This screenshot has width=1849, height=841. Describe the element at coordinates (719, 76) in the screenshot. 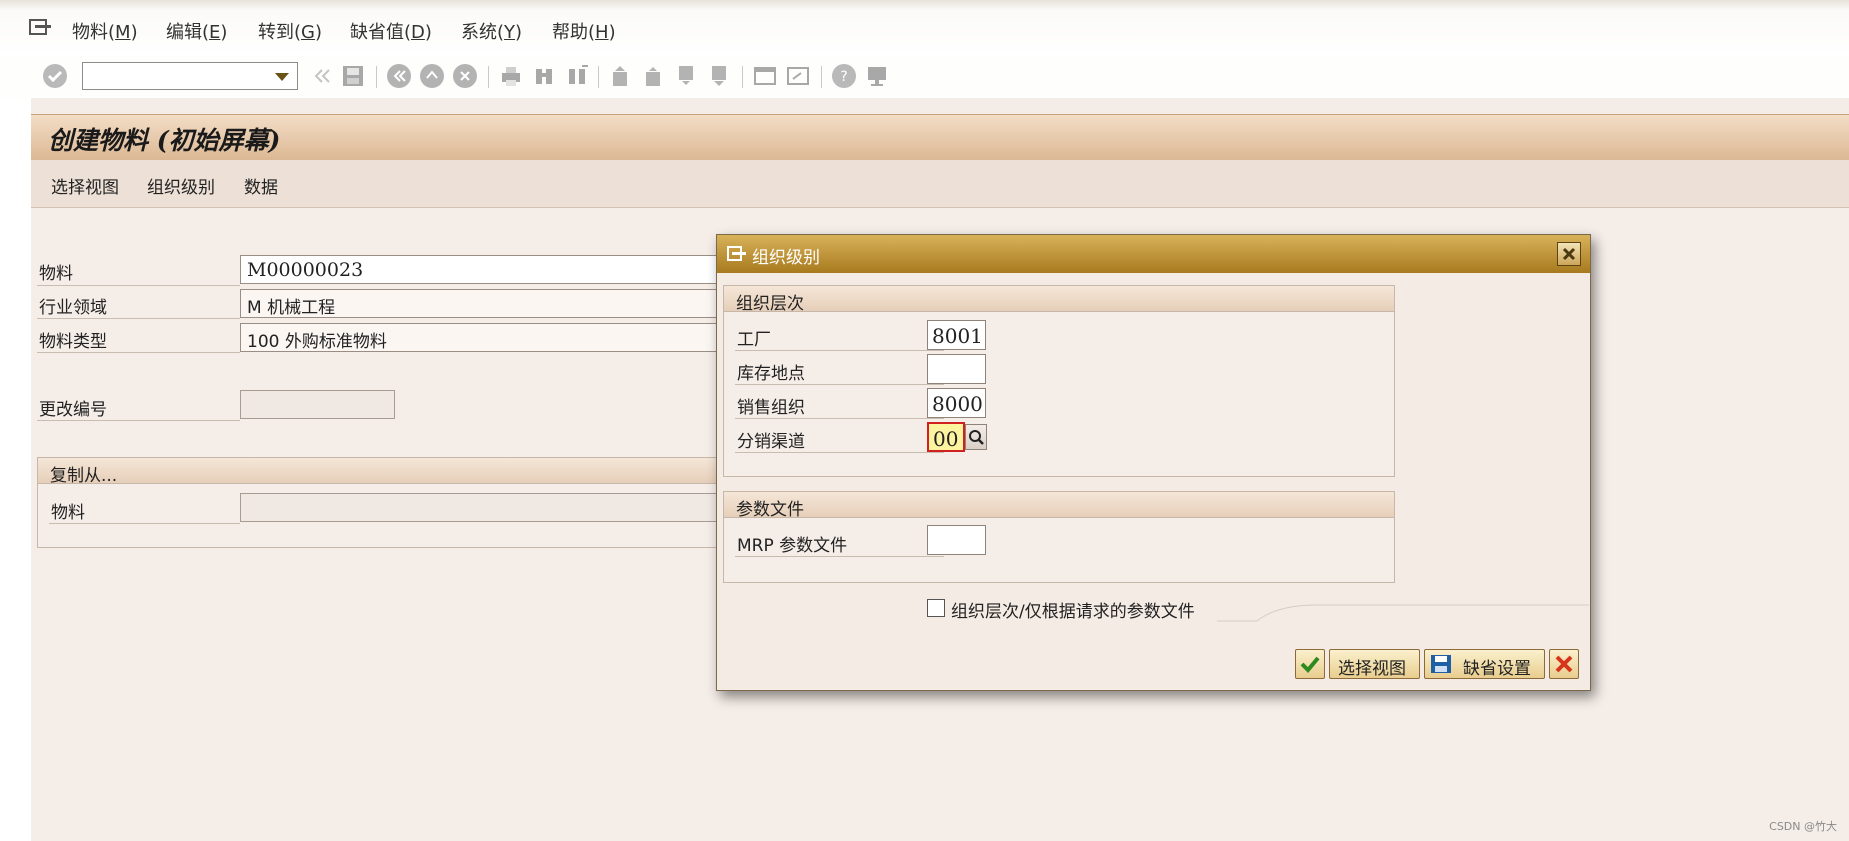

I see `last-page-icon` at that location.